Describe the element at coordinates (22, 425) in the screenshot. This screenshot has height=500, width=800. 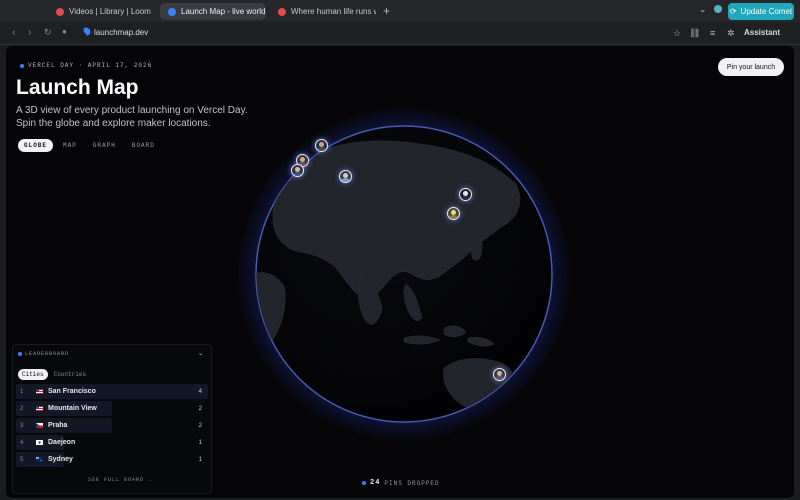
I see `row-rank: 3` at that location.